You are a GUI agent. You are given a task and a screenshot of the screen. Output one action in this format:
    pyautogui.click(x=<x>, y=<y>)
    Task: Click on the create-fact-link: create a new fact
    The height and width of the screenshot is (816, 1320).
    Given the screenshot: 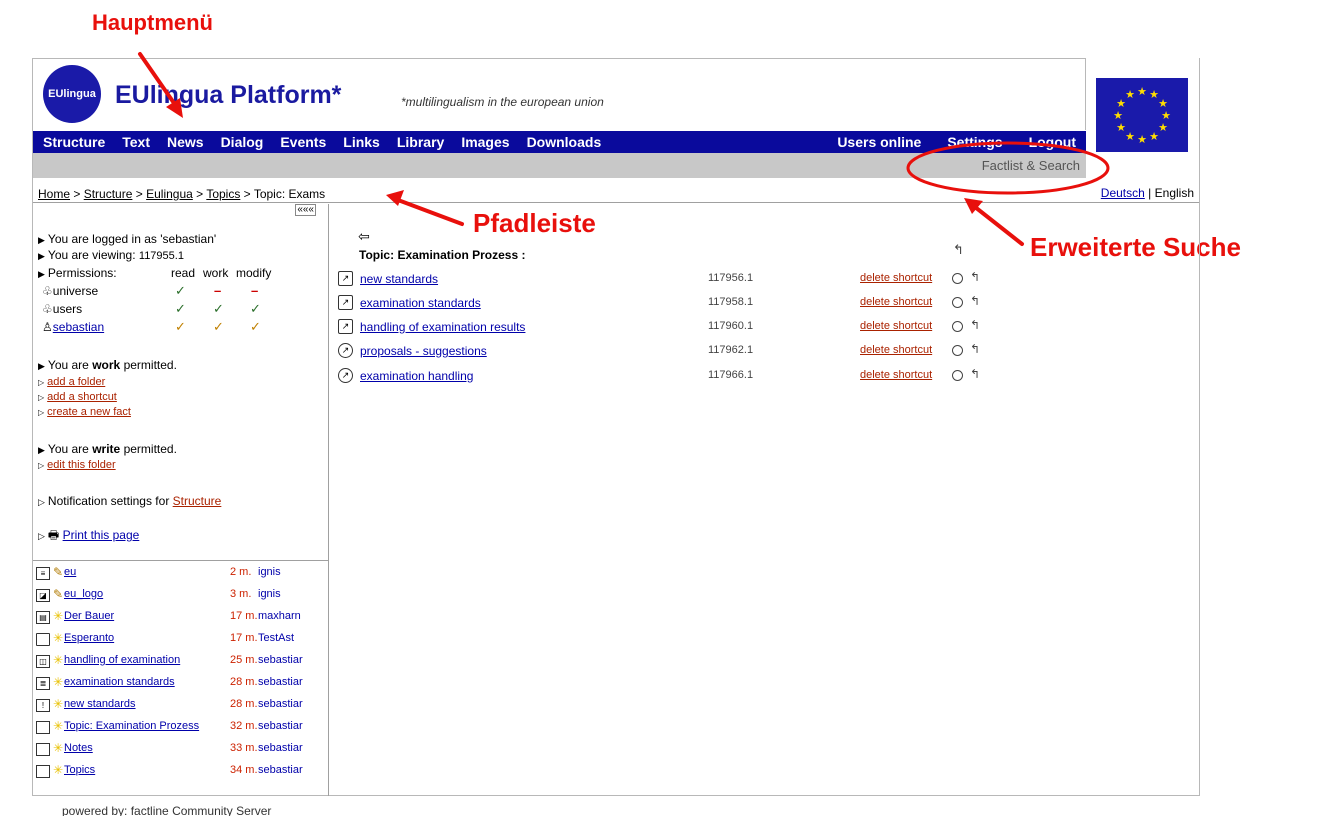 What is the action you would take?
    pyautogui.click(x=89, y=412)
    